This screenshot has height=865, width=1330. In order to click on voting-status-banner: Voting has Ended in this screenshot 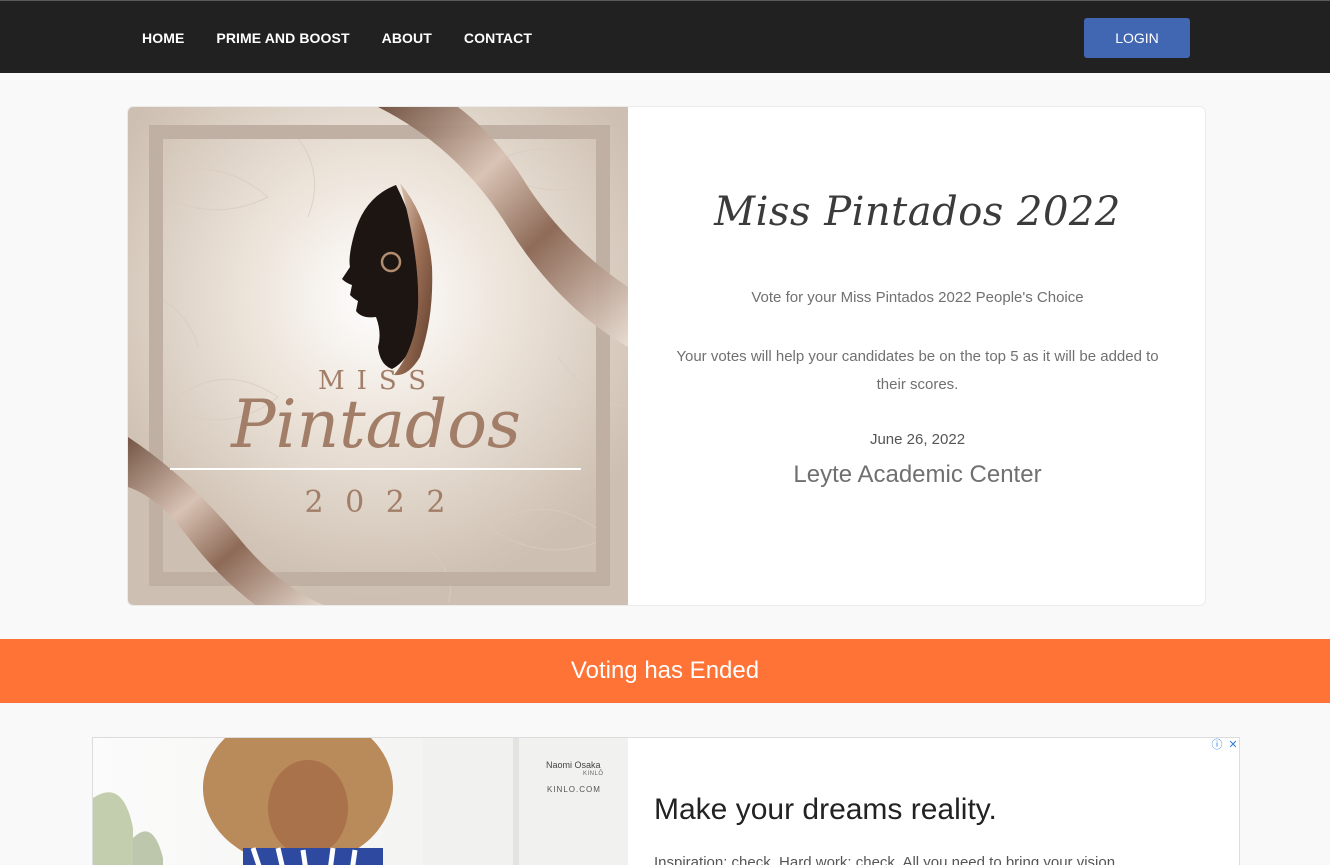, I will do `click(665, 671)`.